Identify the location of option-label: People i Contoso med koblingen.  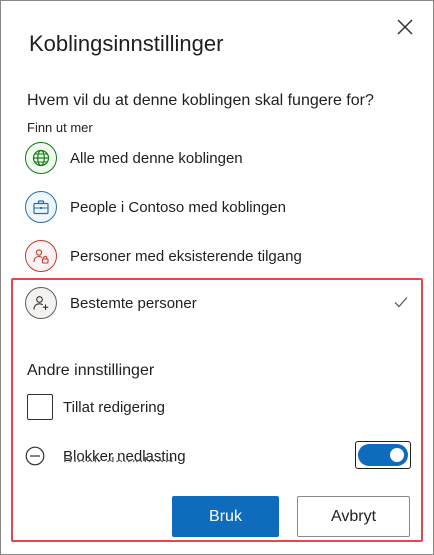
(178, 207).